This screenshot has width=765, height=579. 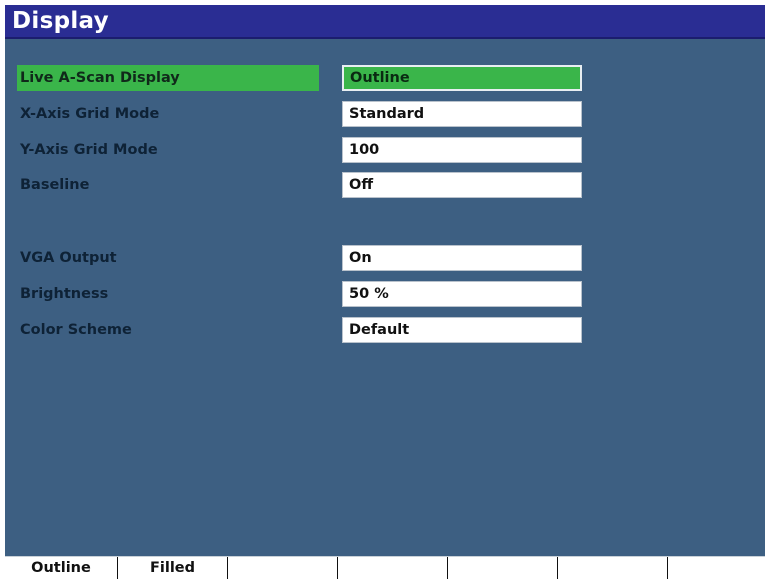 I want to click on setting-value-x-axis-grid-mode: Standard, so click(x=462, y=114).